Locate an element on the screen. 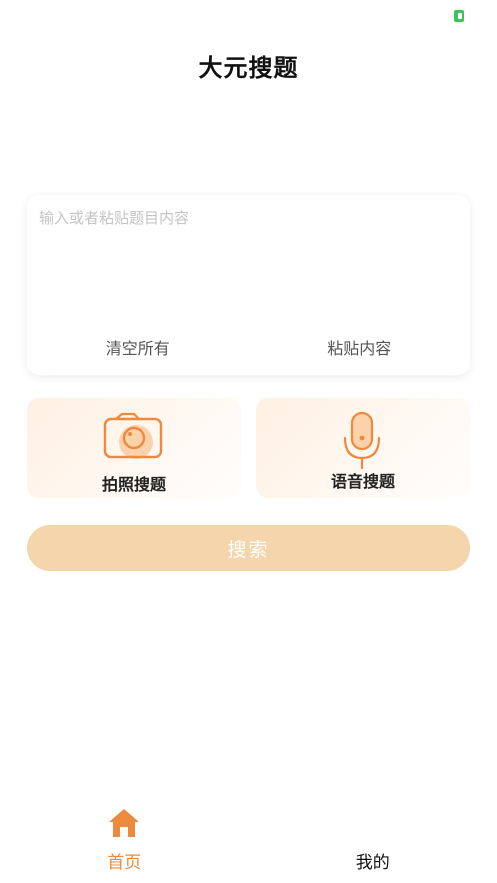  microphone-icon is located at coordinates (362, 441).